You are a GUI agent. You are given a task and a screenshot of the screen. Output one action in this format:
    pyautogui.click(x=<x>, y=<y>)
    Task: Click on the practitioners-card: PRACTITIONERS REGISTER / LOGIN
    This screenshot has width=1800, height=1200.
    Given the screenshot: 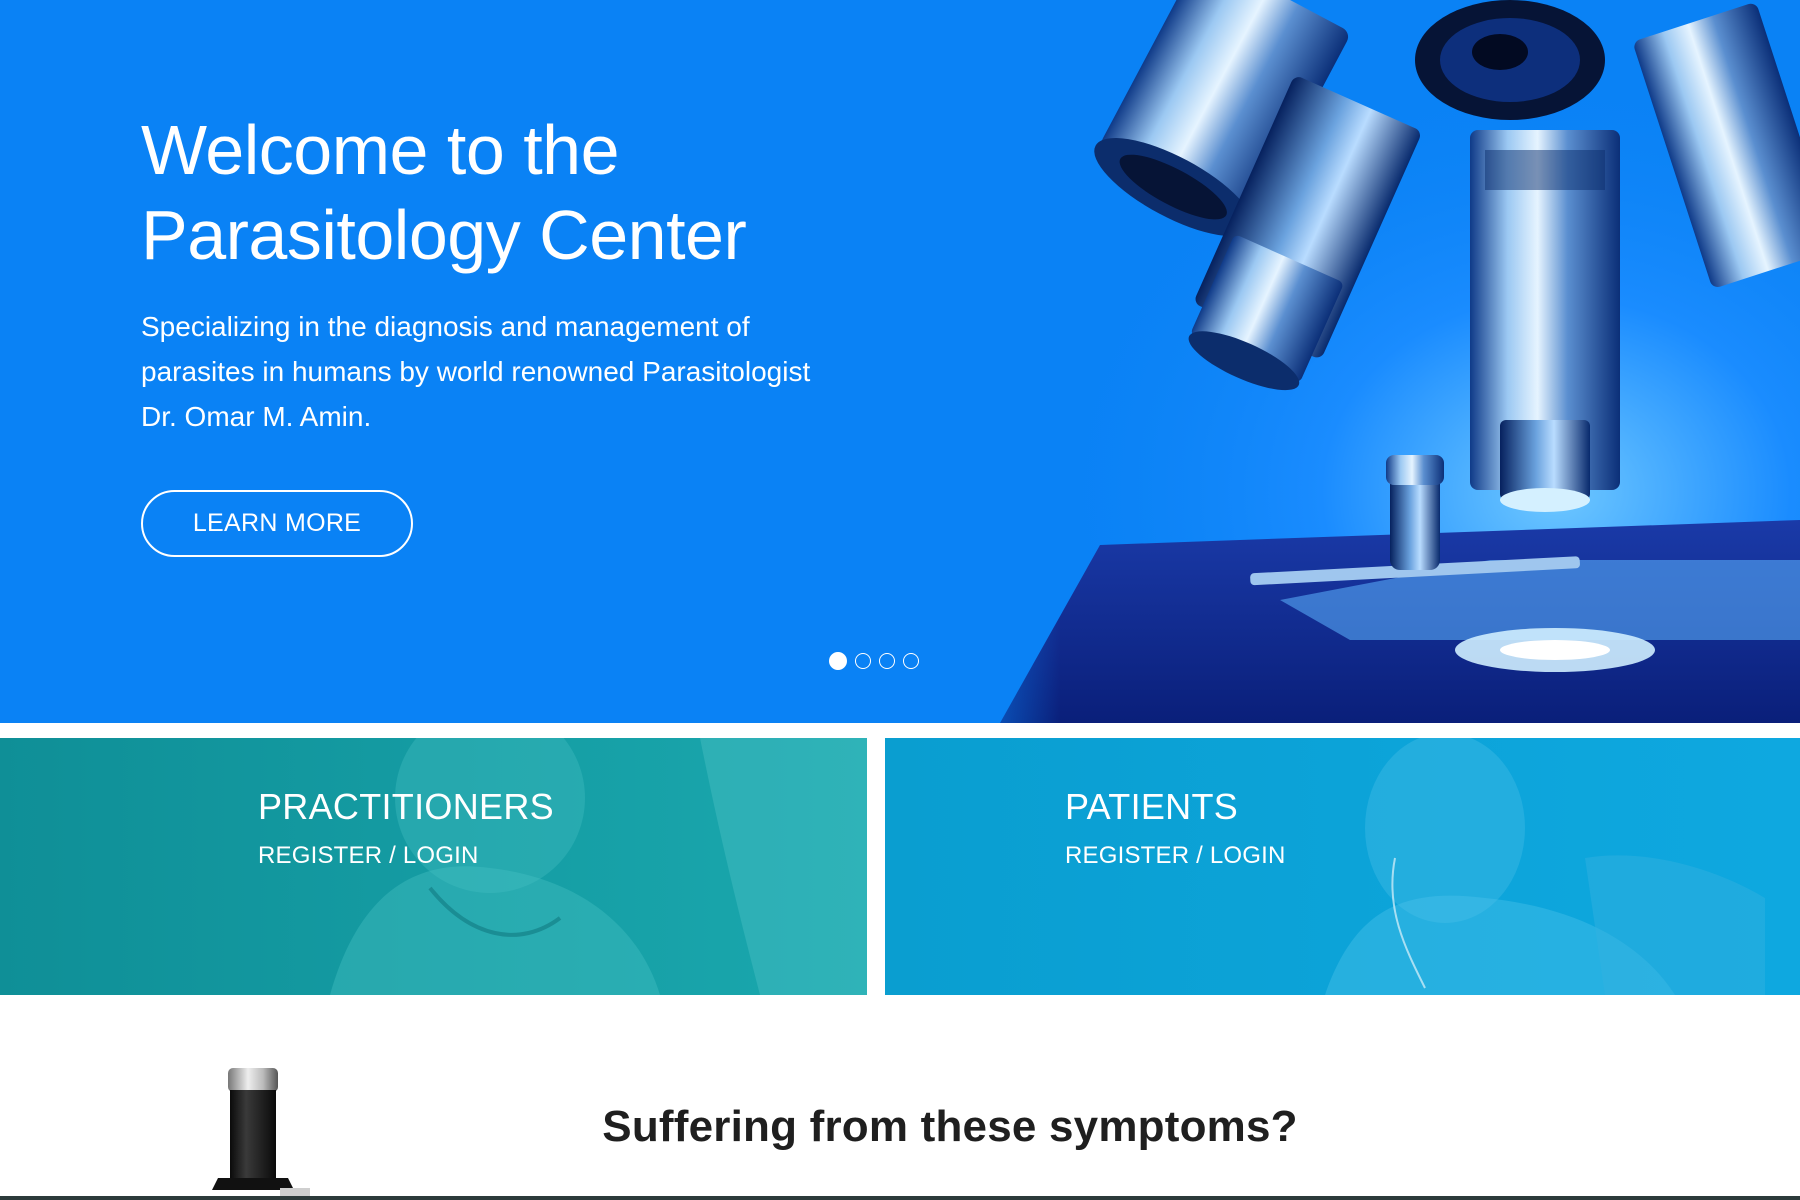 What is the action you would take?
    pyautogui.click(x=433, y=866)
    